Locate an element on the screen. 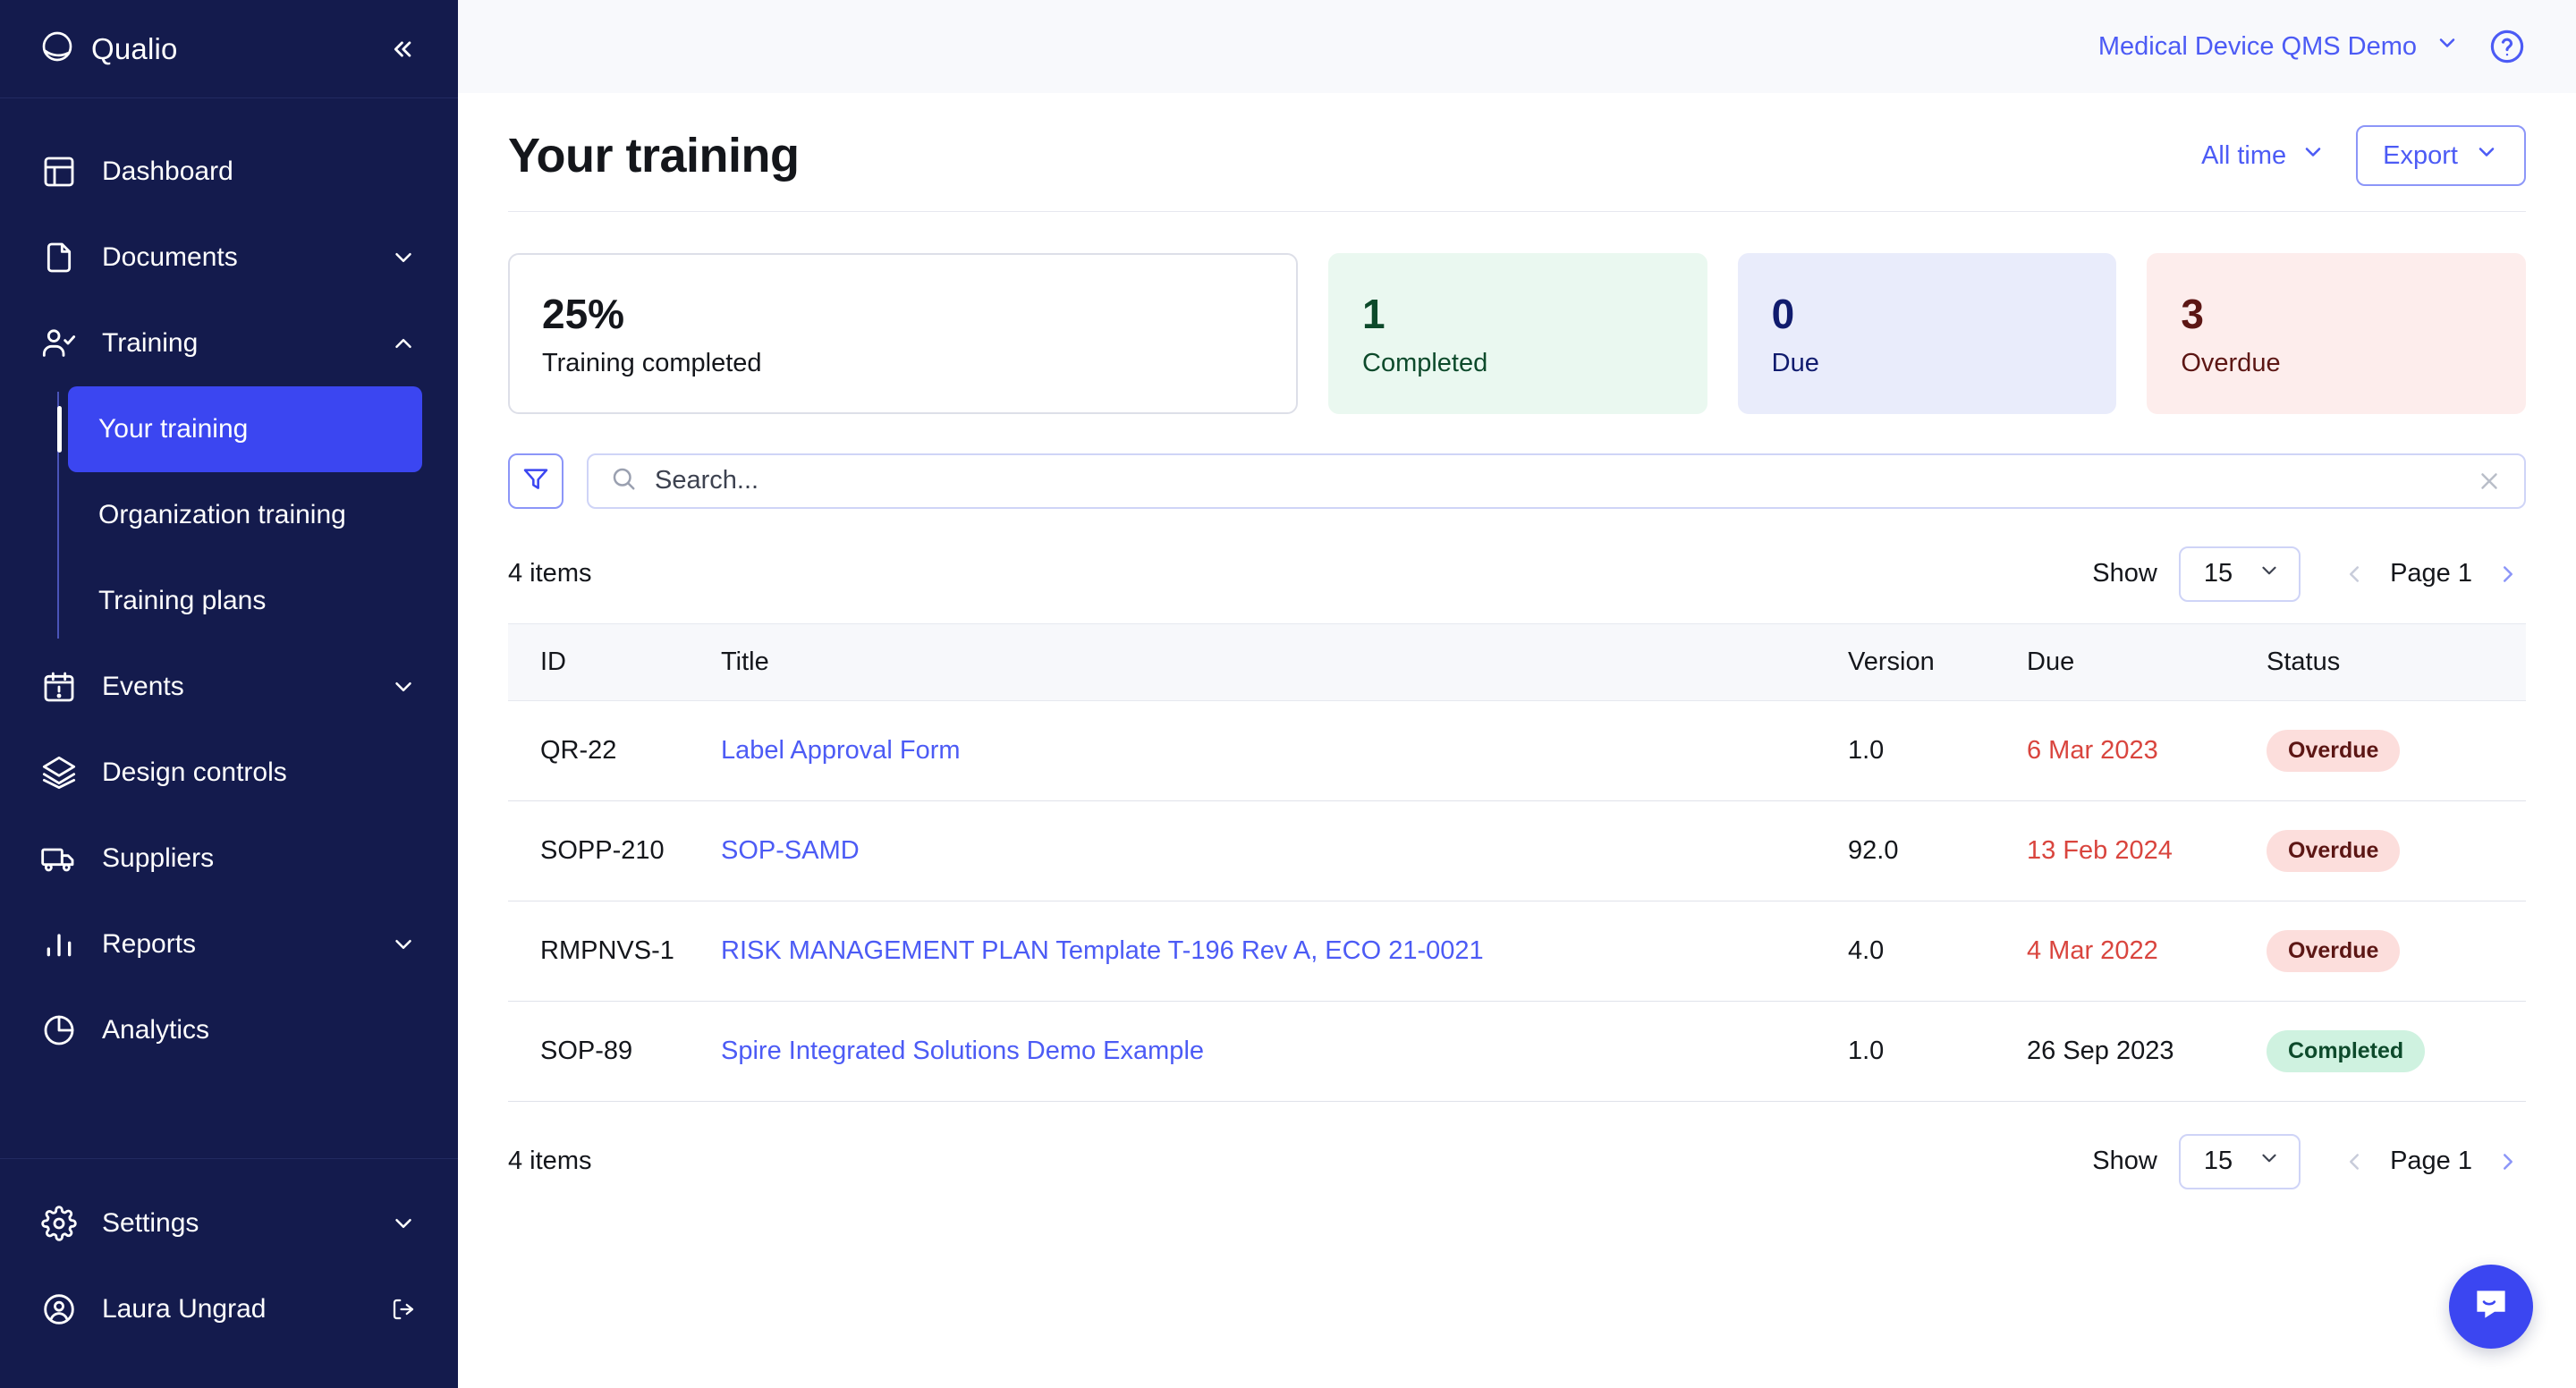 Image resolution: width=2576 pixels, height=1388 pixels. collapse-sidebar-button is located at coordinates (400, 50).